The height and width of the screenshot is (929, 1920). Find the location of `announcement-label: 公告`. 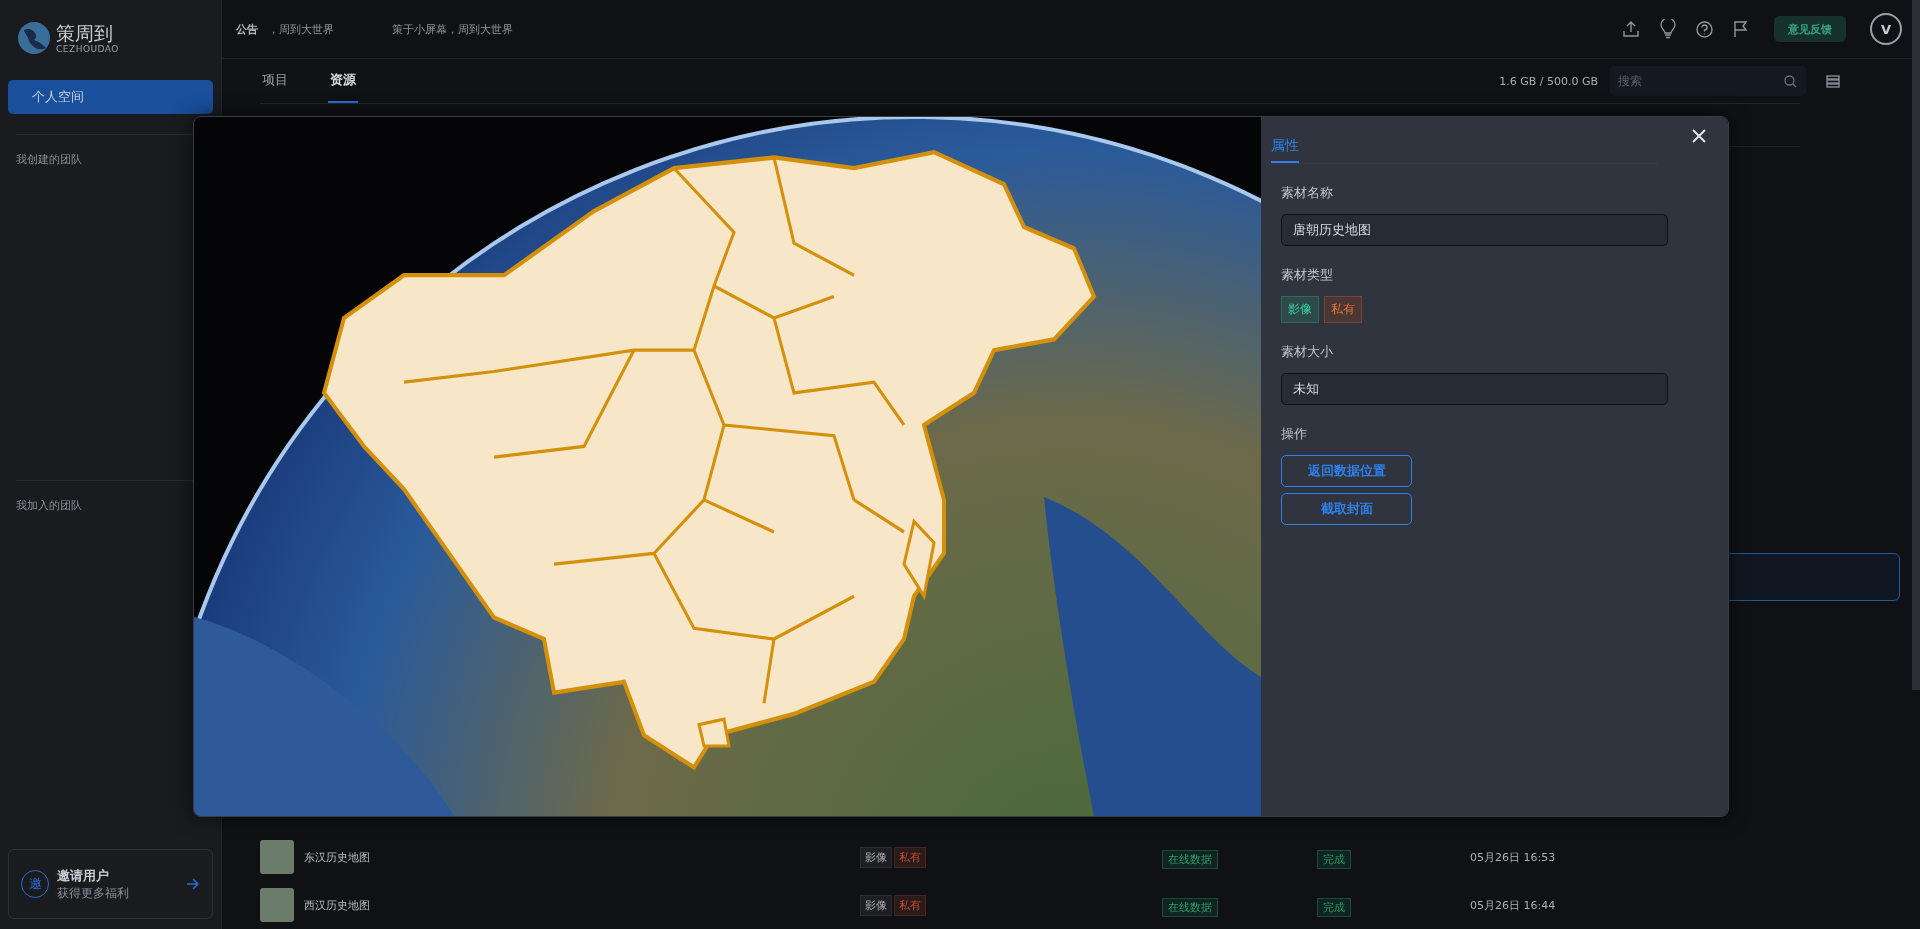

announcement-label: 公告 is located at coordinates (247, 29).